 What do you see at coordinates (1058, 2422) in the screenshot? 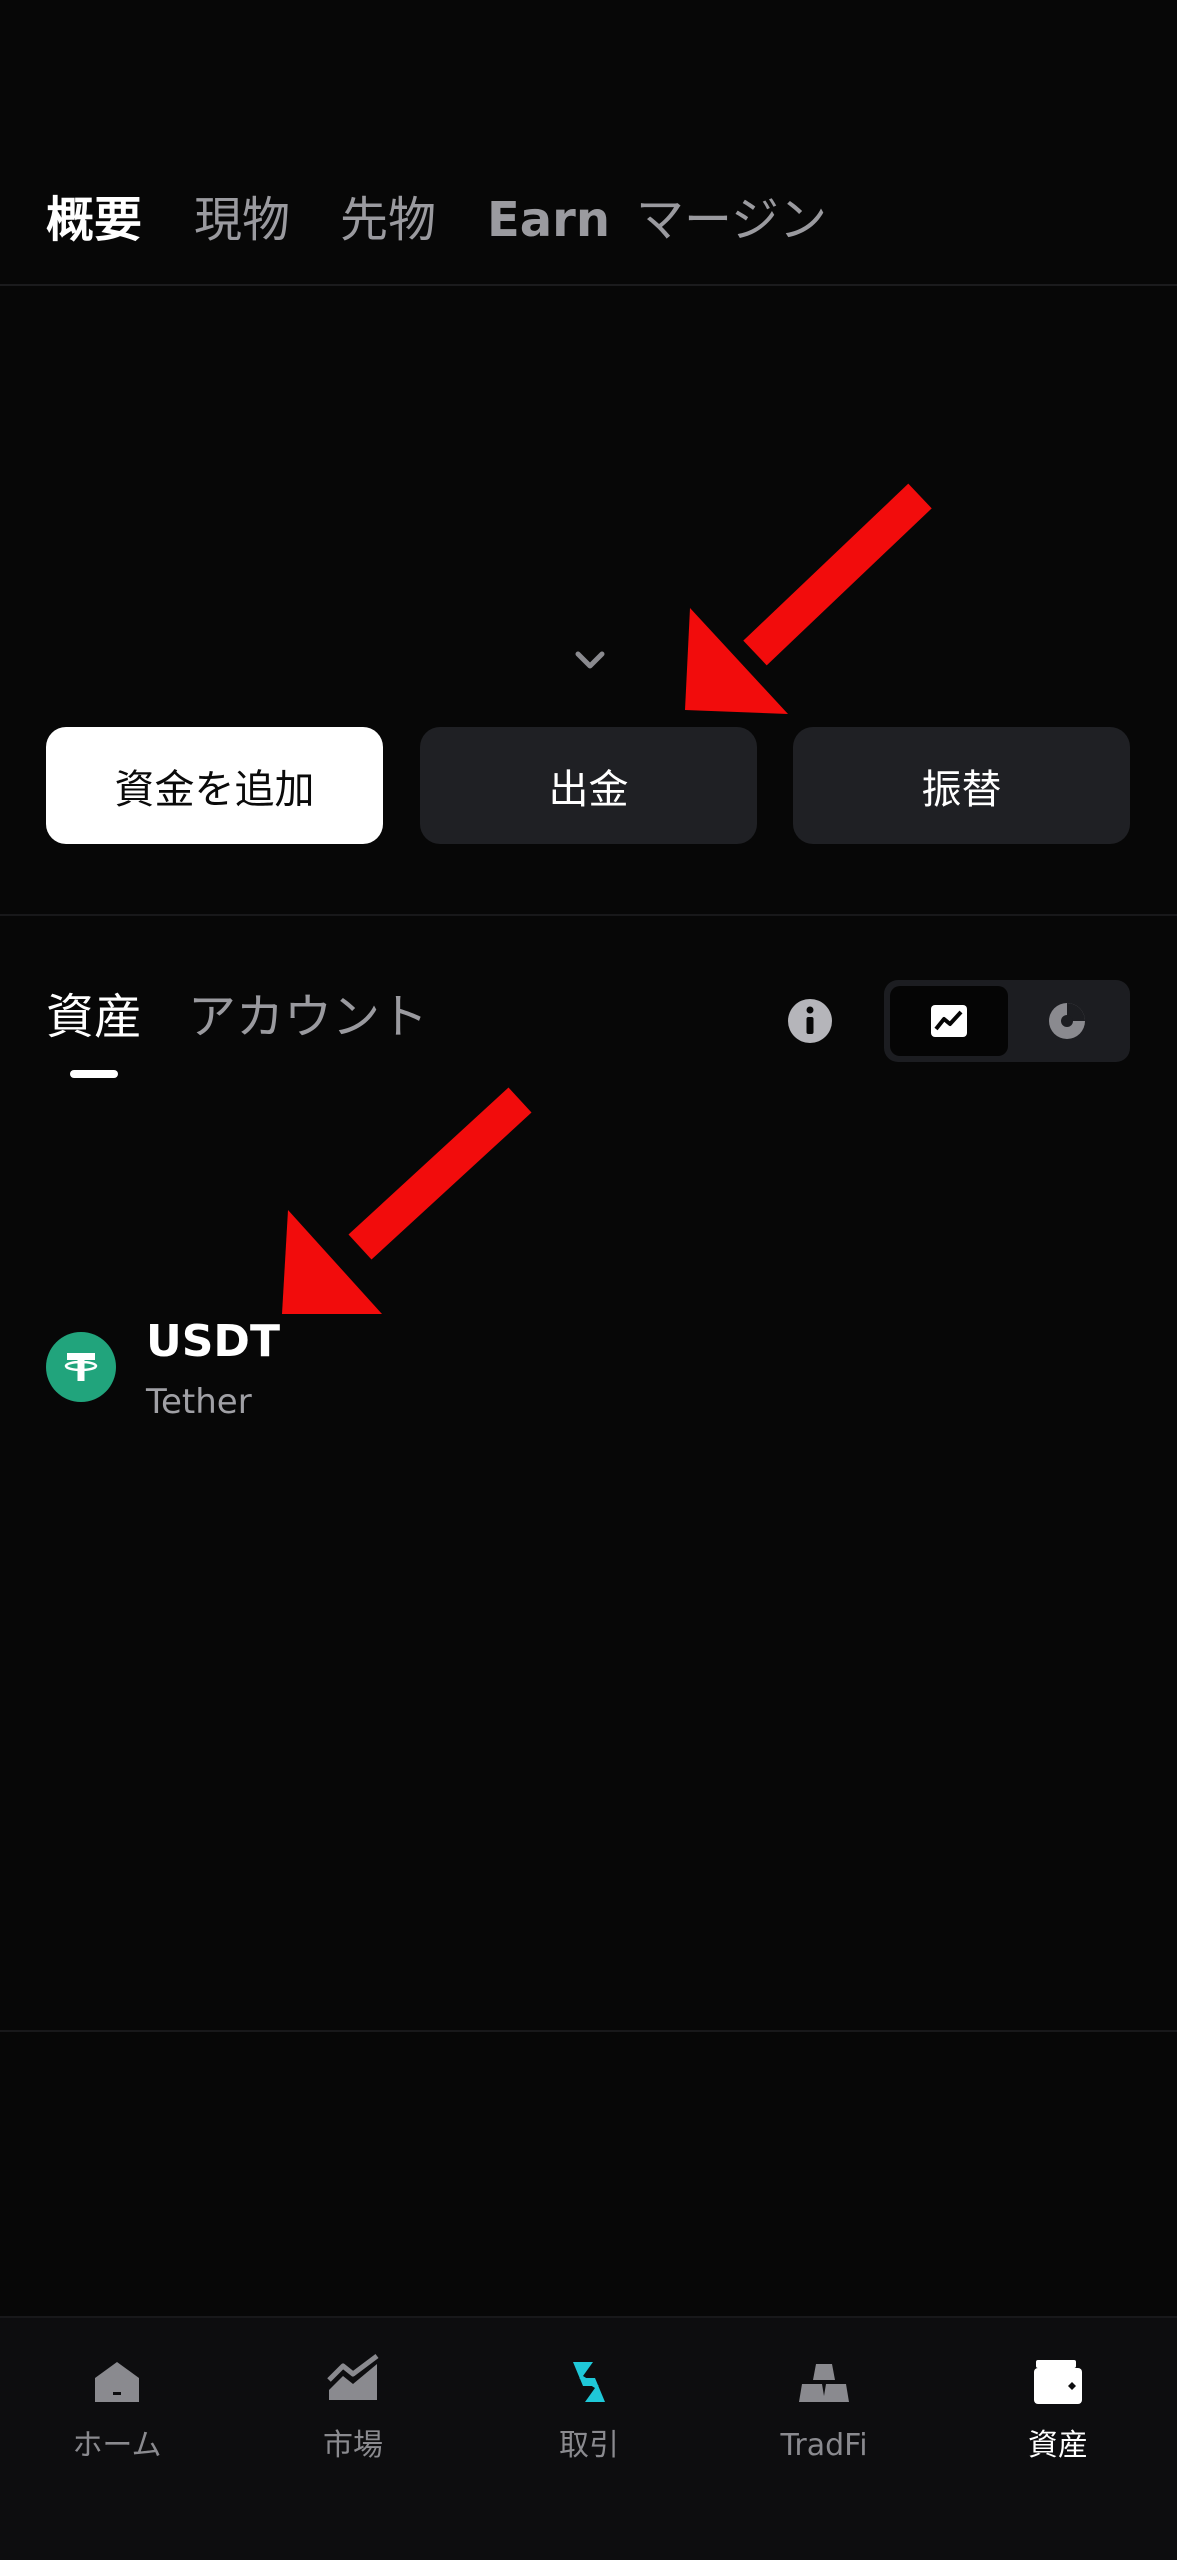
I see `nav-assets: 資産` at bounding box center [1058, 2422].